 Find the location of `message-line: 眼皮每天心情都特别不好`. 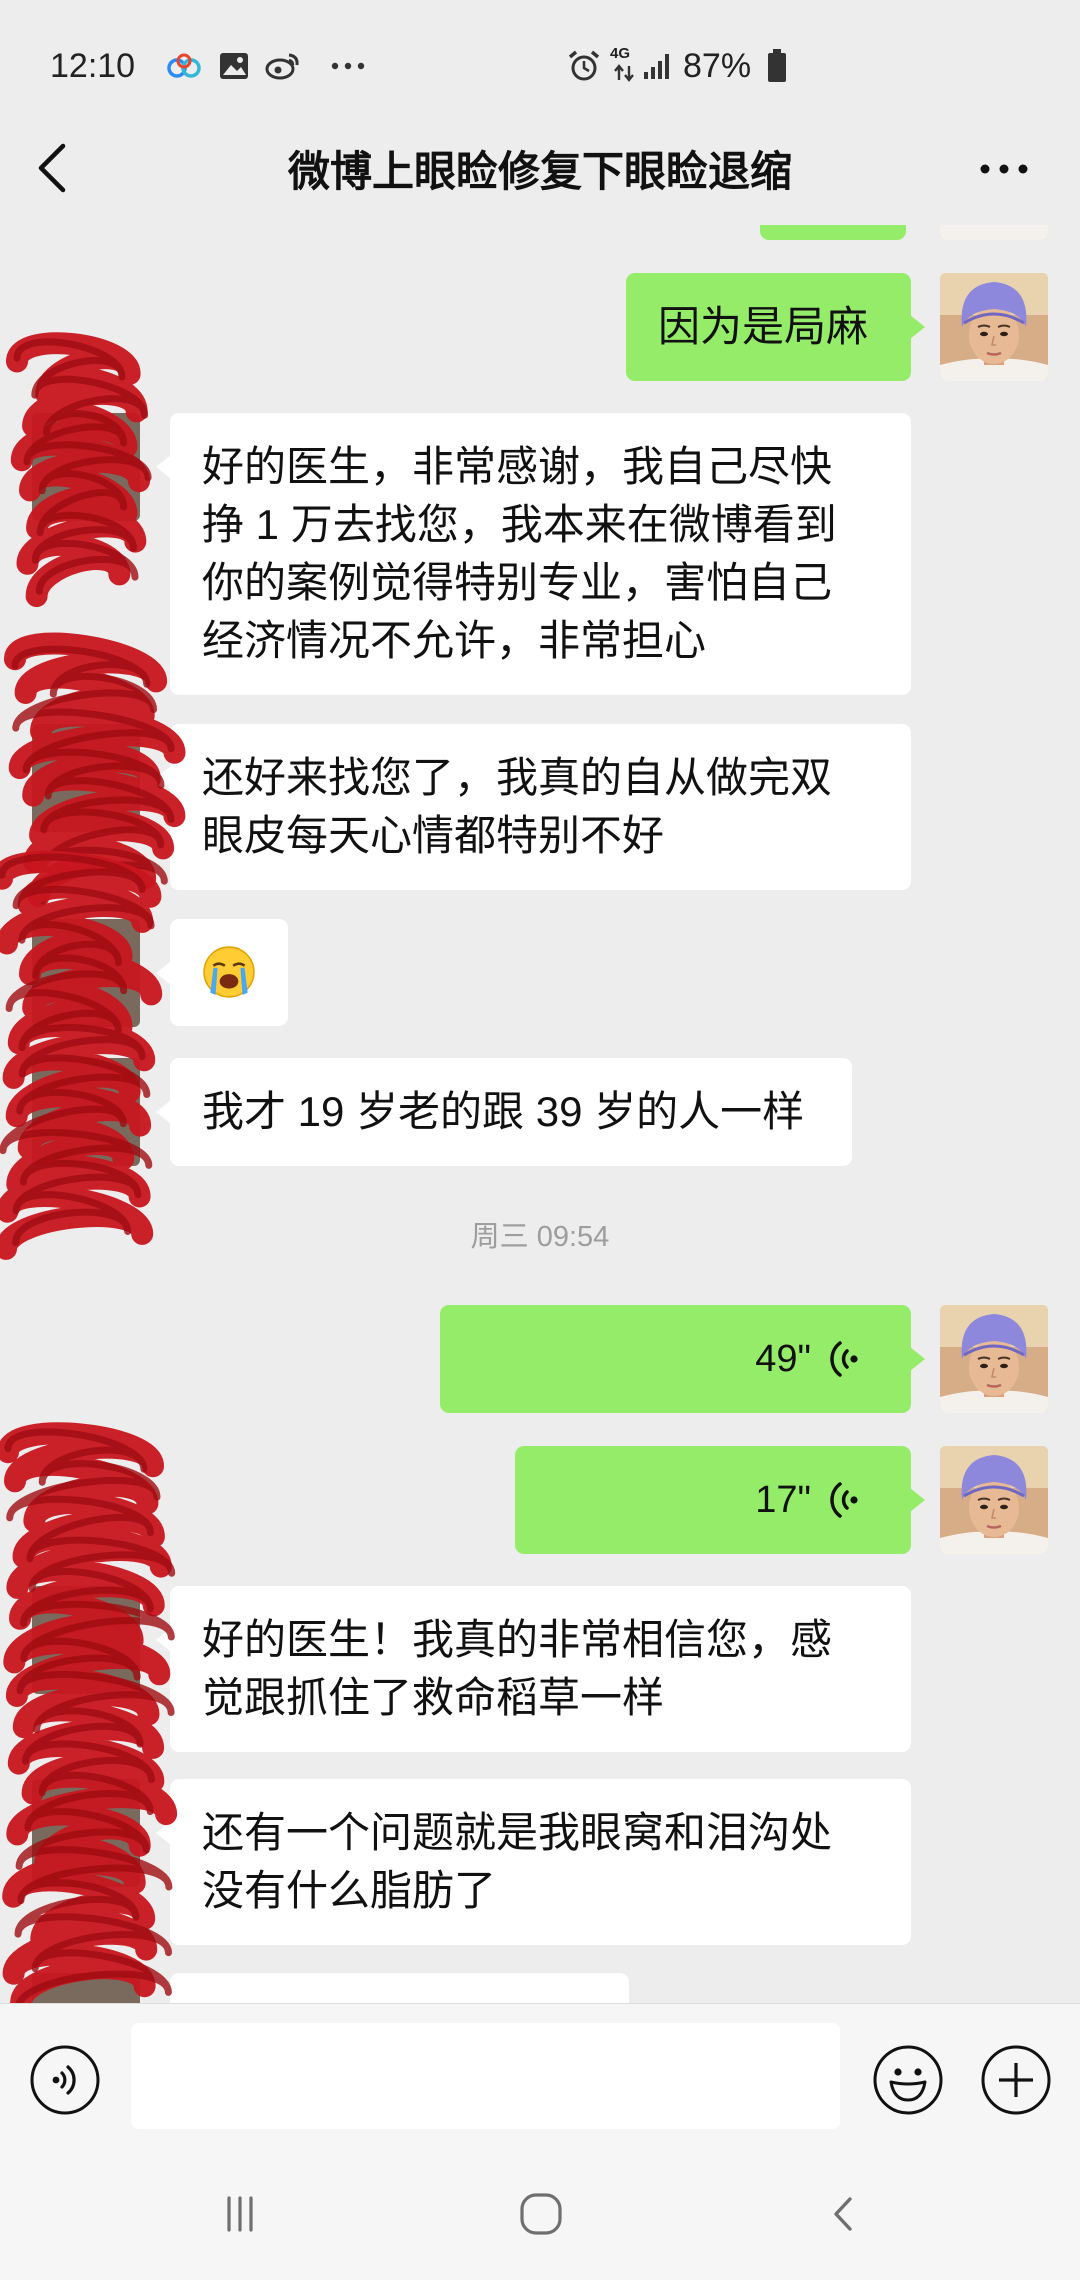

message-line: 眼皮每天心情都特别不好 is located at coordinates (433, 835).